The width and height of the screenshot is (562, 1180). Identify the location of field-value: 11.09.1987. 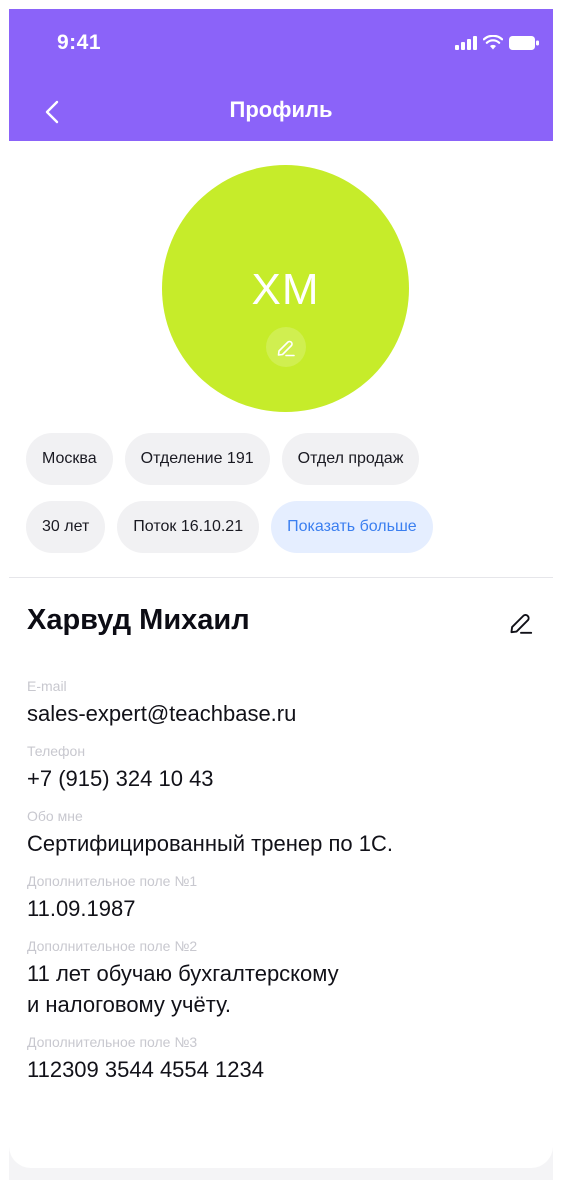
(81, 908).